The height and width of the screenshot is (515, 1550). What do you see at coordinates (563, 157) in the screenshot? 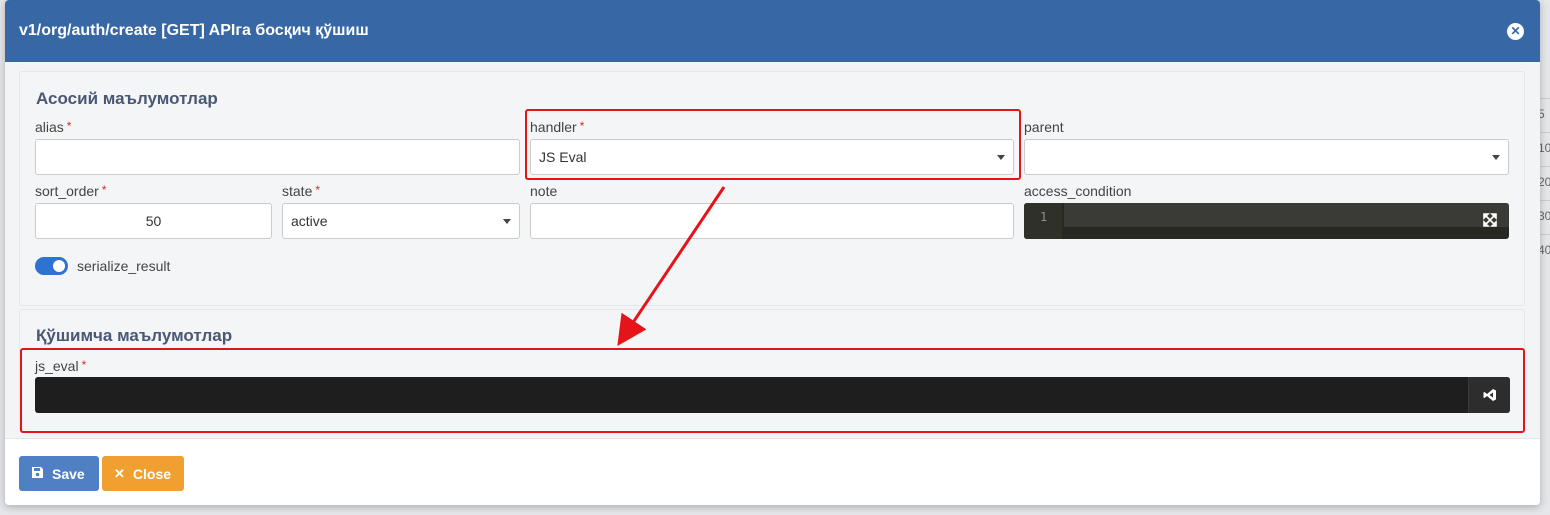
I see `handler-value: JS Eval` at bounding box center [563, 157].